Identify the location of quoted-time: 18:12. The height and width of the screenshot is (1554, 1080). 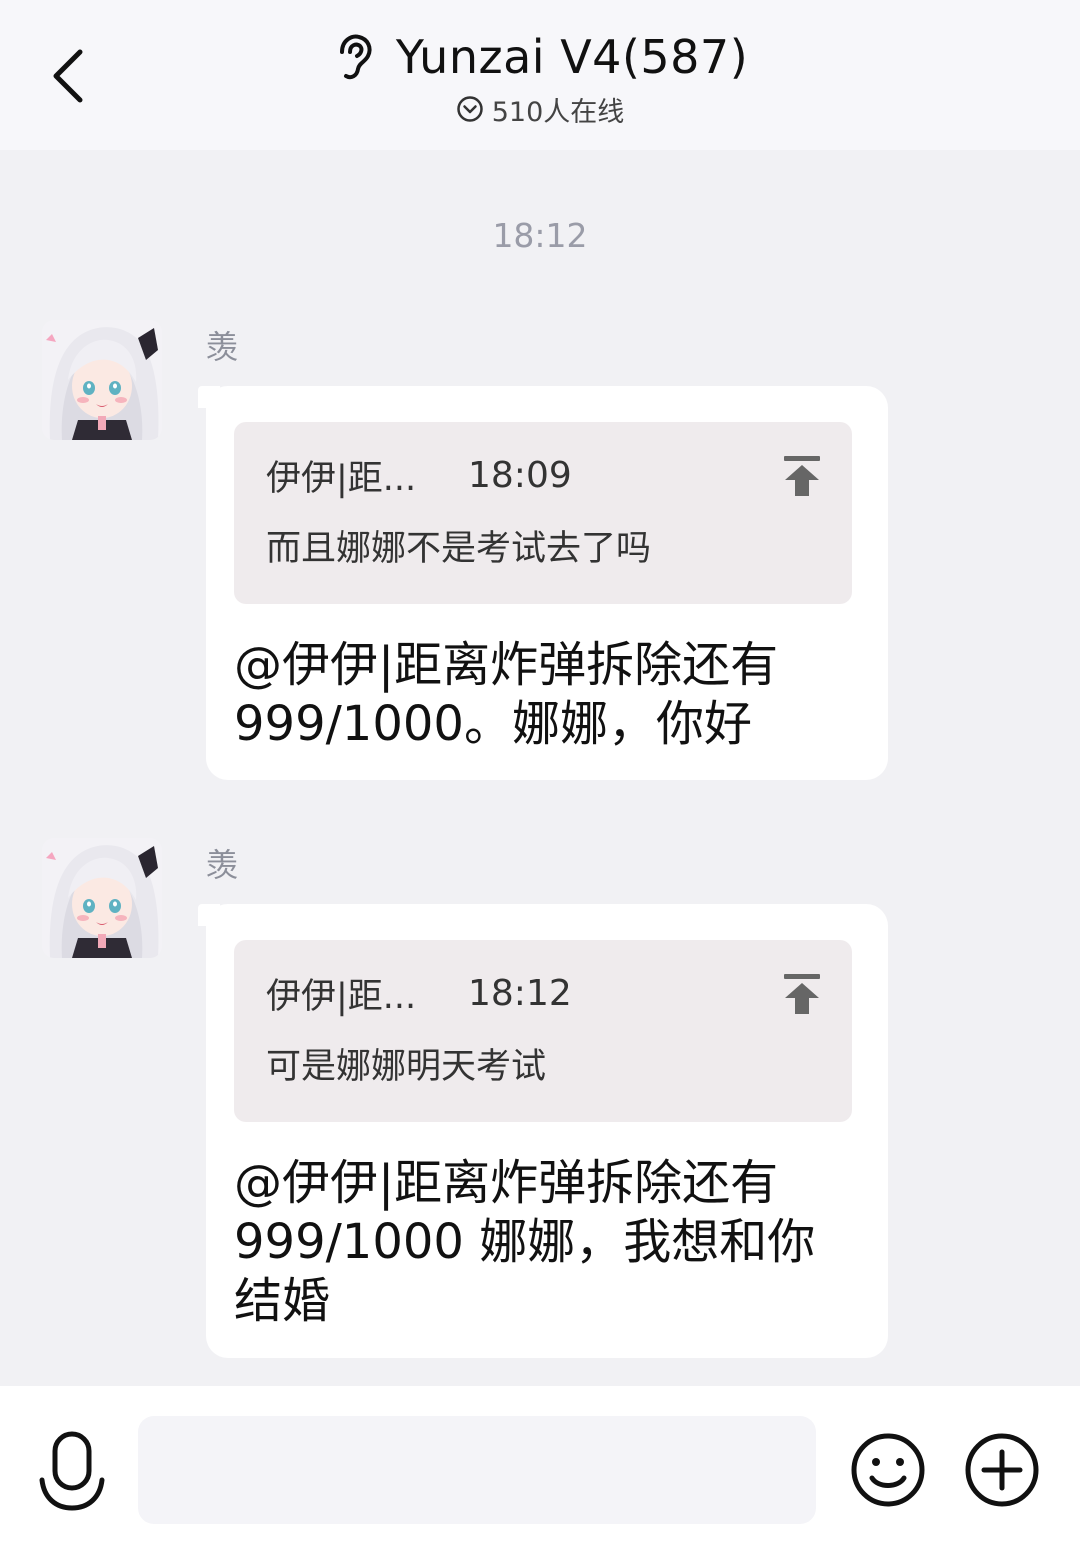
(520, 993).